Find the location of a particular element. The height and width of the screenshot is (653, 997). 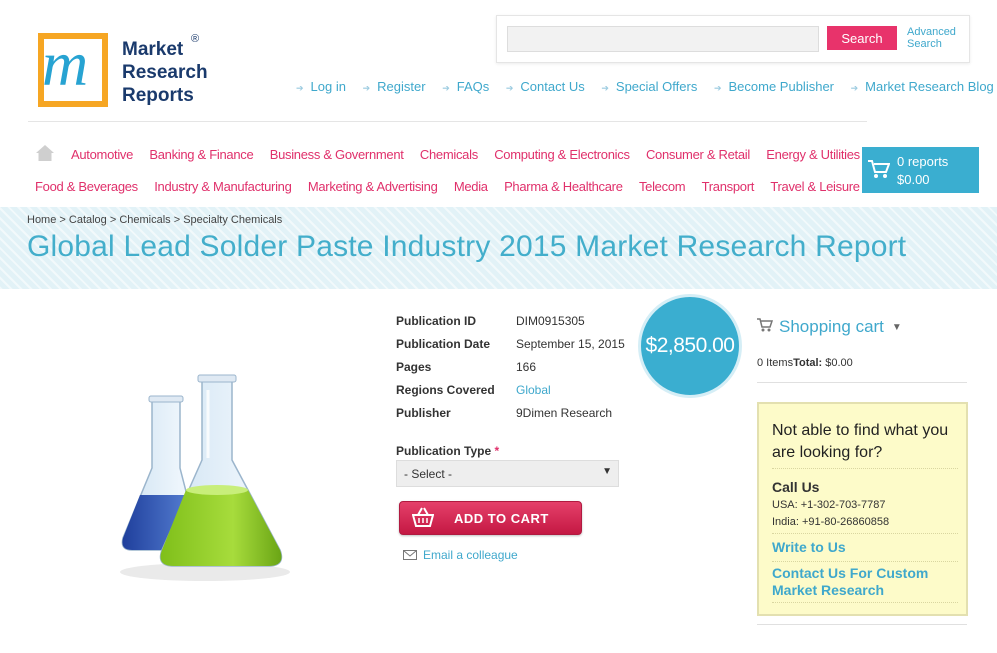

detail-value: September 15, 2015 is located at coordinates (570, 344).